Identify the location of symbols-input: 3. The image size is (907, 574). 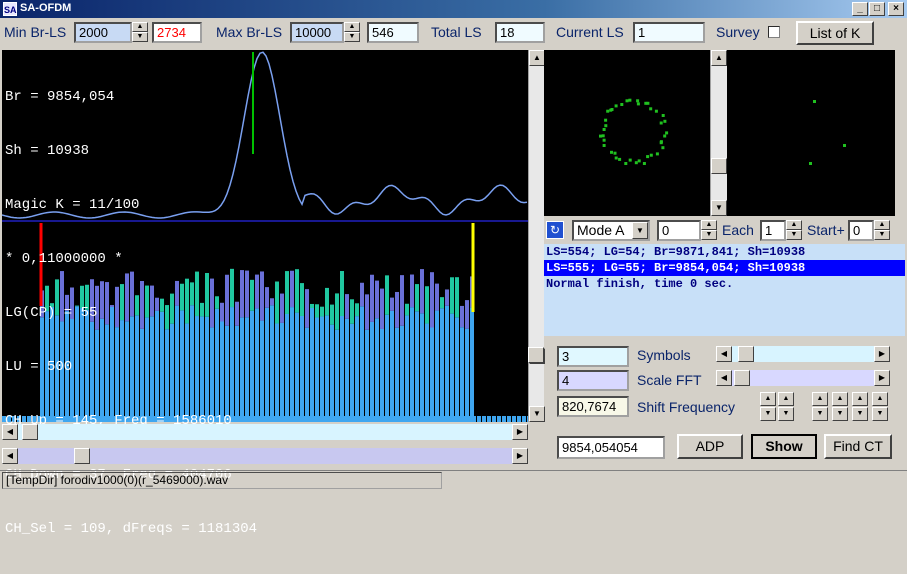
(593, 356).